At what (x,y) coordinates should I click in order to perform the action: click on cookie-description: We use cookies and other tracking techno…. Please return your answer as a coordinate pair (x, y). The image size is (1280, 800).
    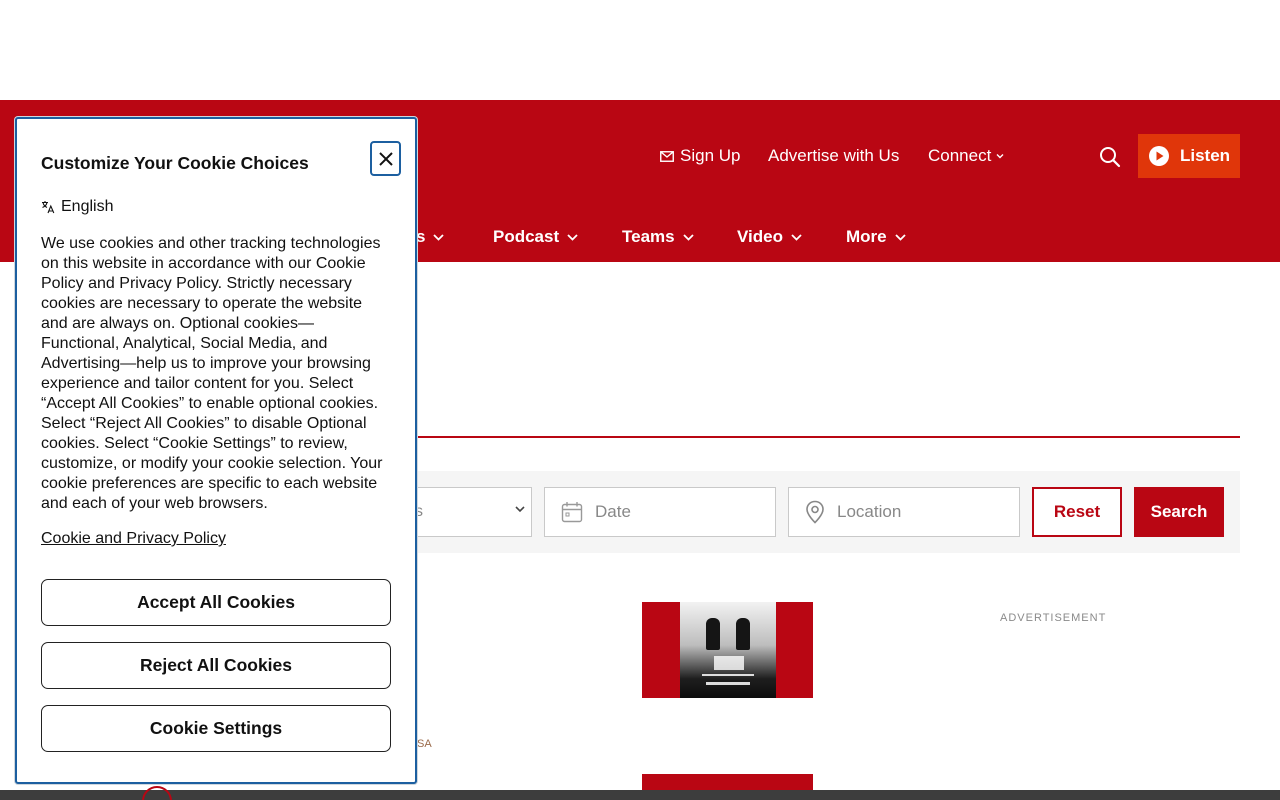
    Looking at the image, I should click on (212, 373).